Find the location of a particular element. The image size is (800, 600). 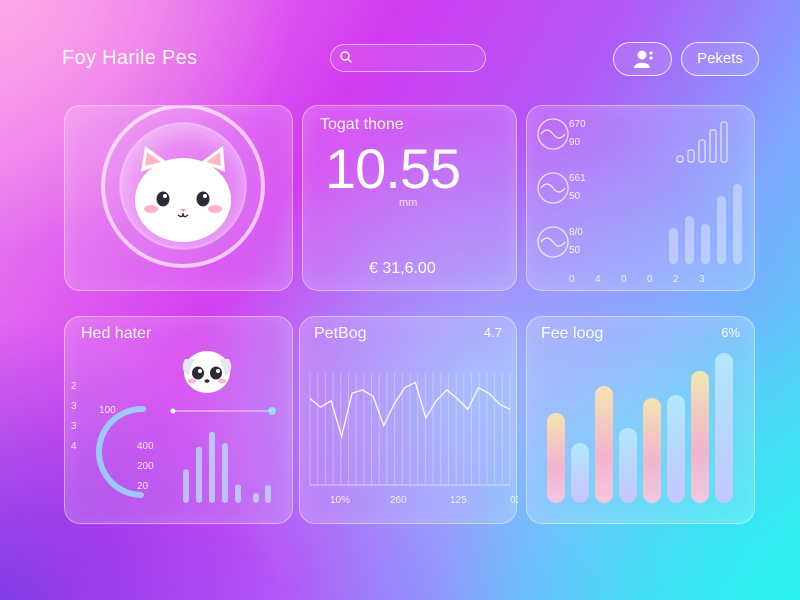

fee-loog-card: Fee loog 6% is located at coordinates (640, 420).